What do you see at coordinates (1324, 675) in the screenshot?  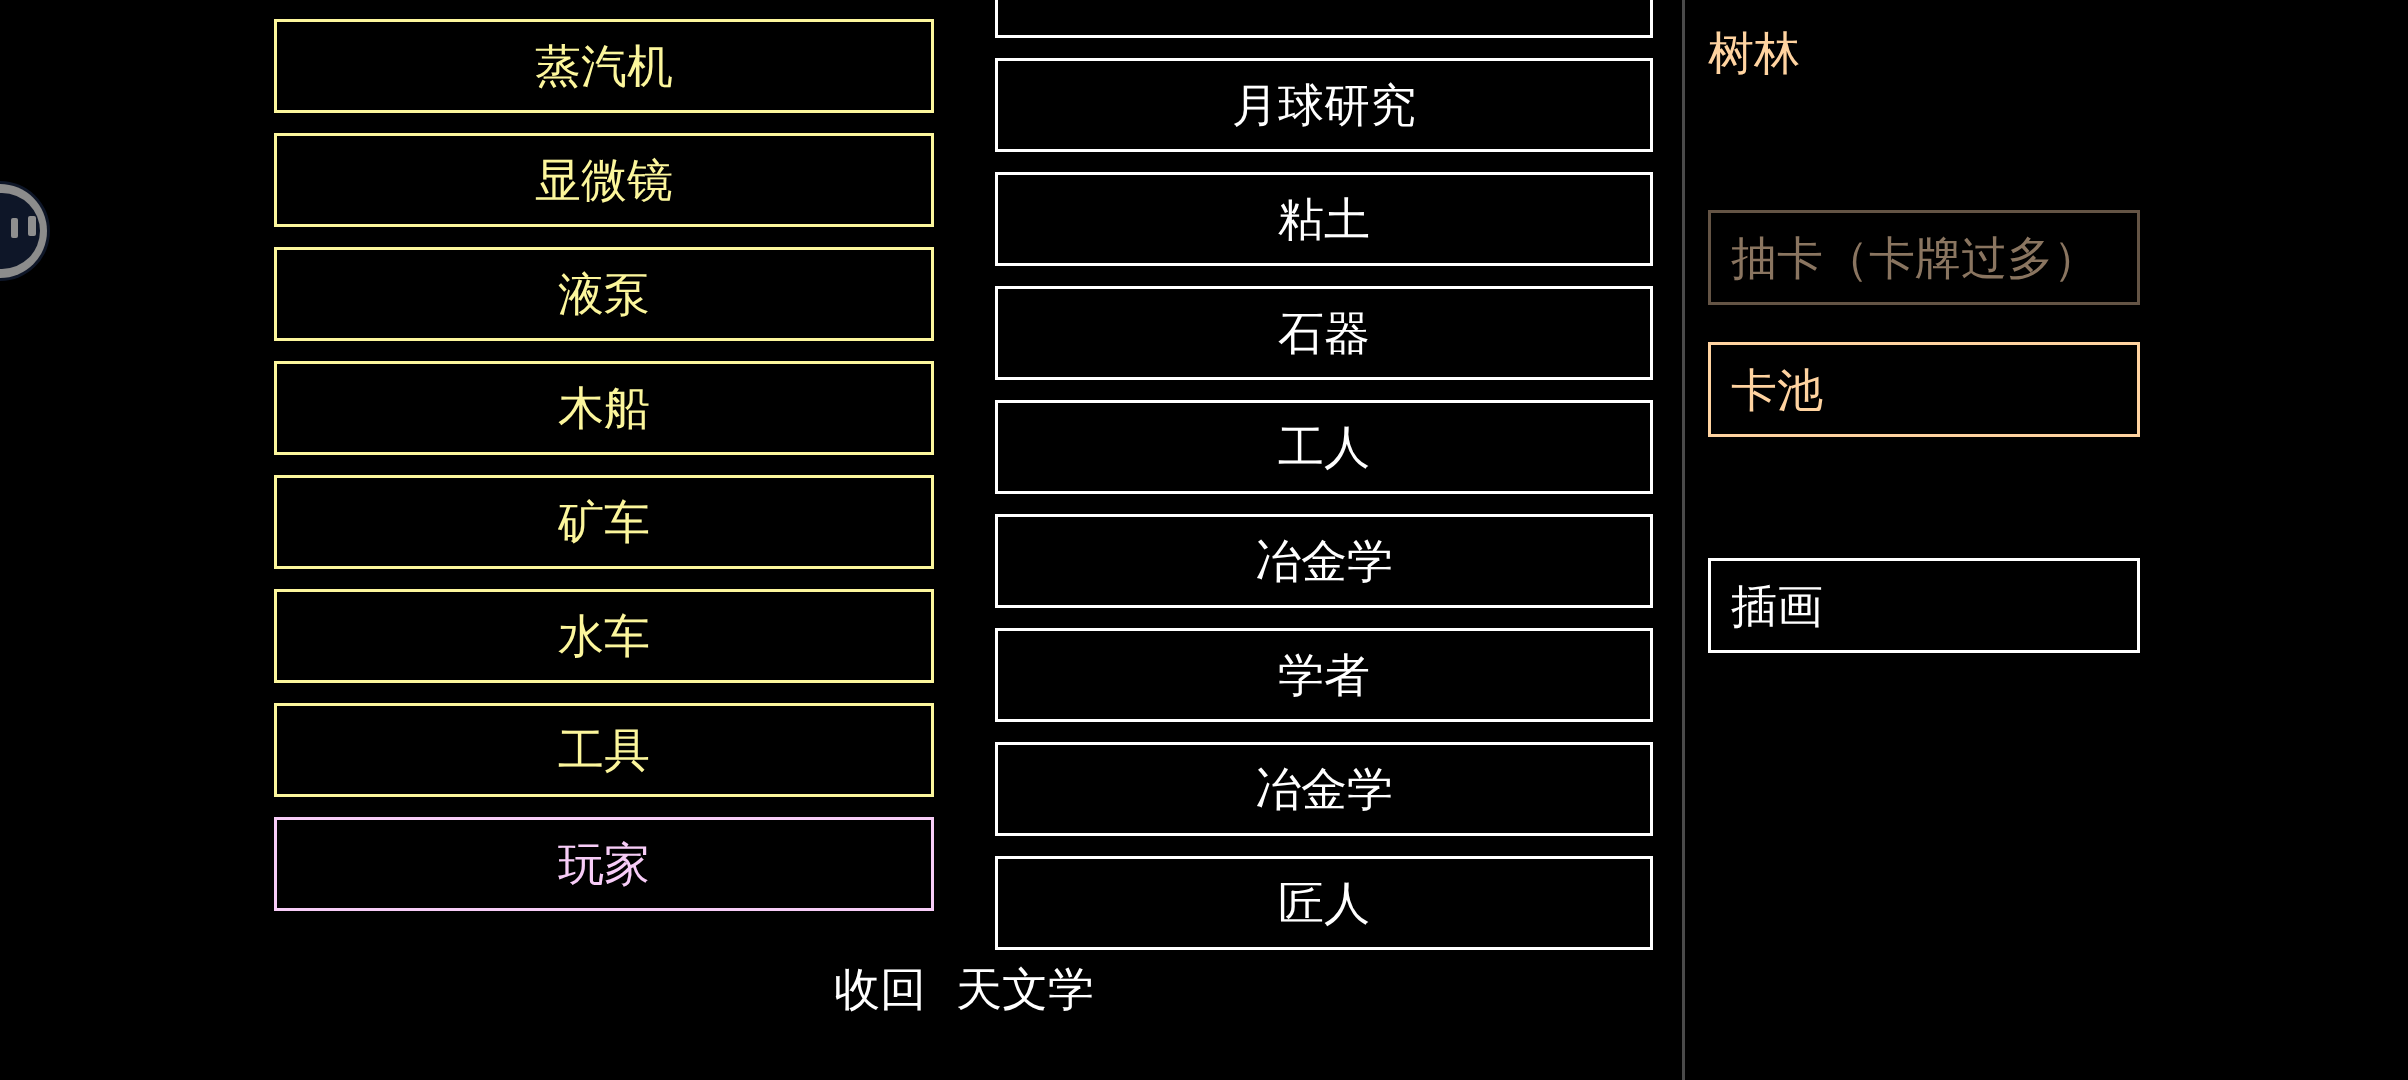 I see `item-card-button: 学者` at bounding box center [1324, 675].